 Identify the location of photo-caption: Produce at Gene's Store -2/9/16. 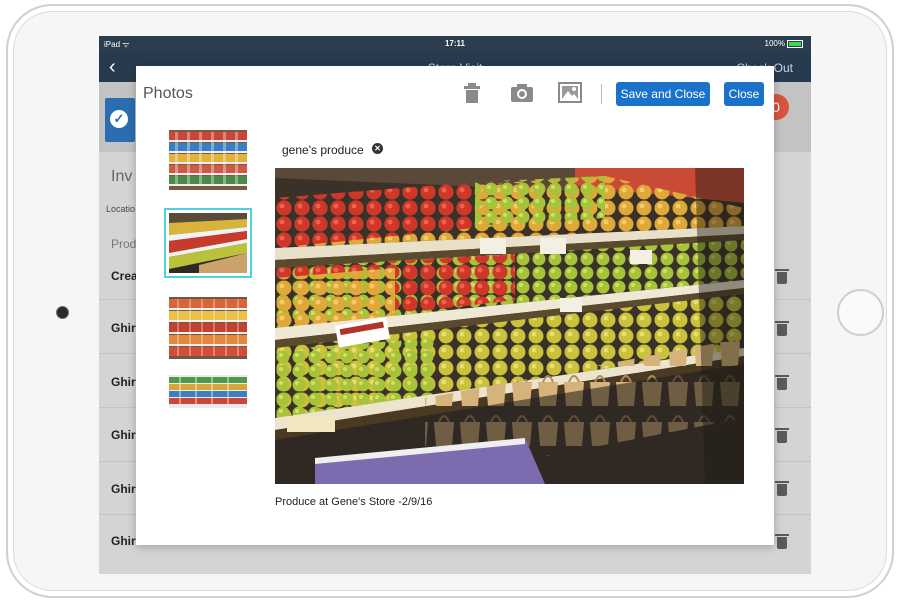
(354, 502).